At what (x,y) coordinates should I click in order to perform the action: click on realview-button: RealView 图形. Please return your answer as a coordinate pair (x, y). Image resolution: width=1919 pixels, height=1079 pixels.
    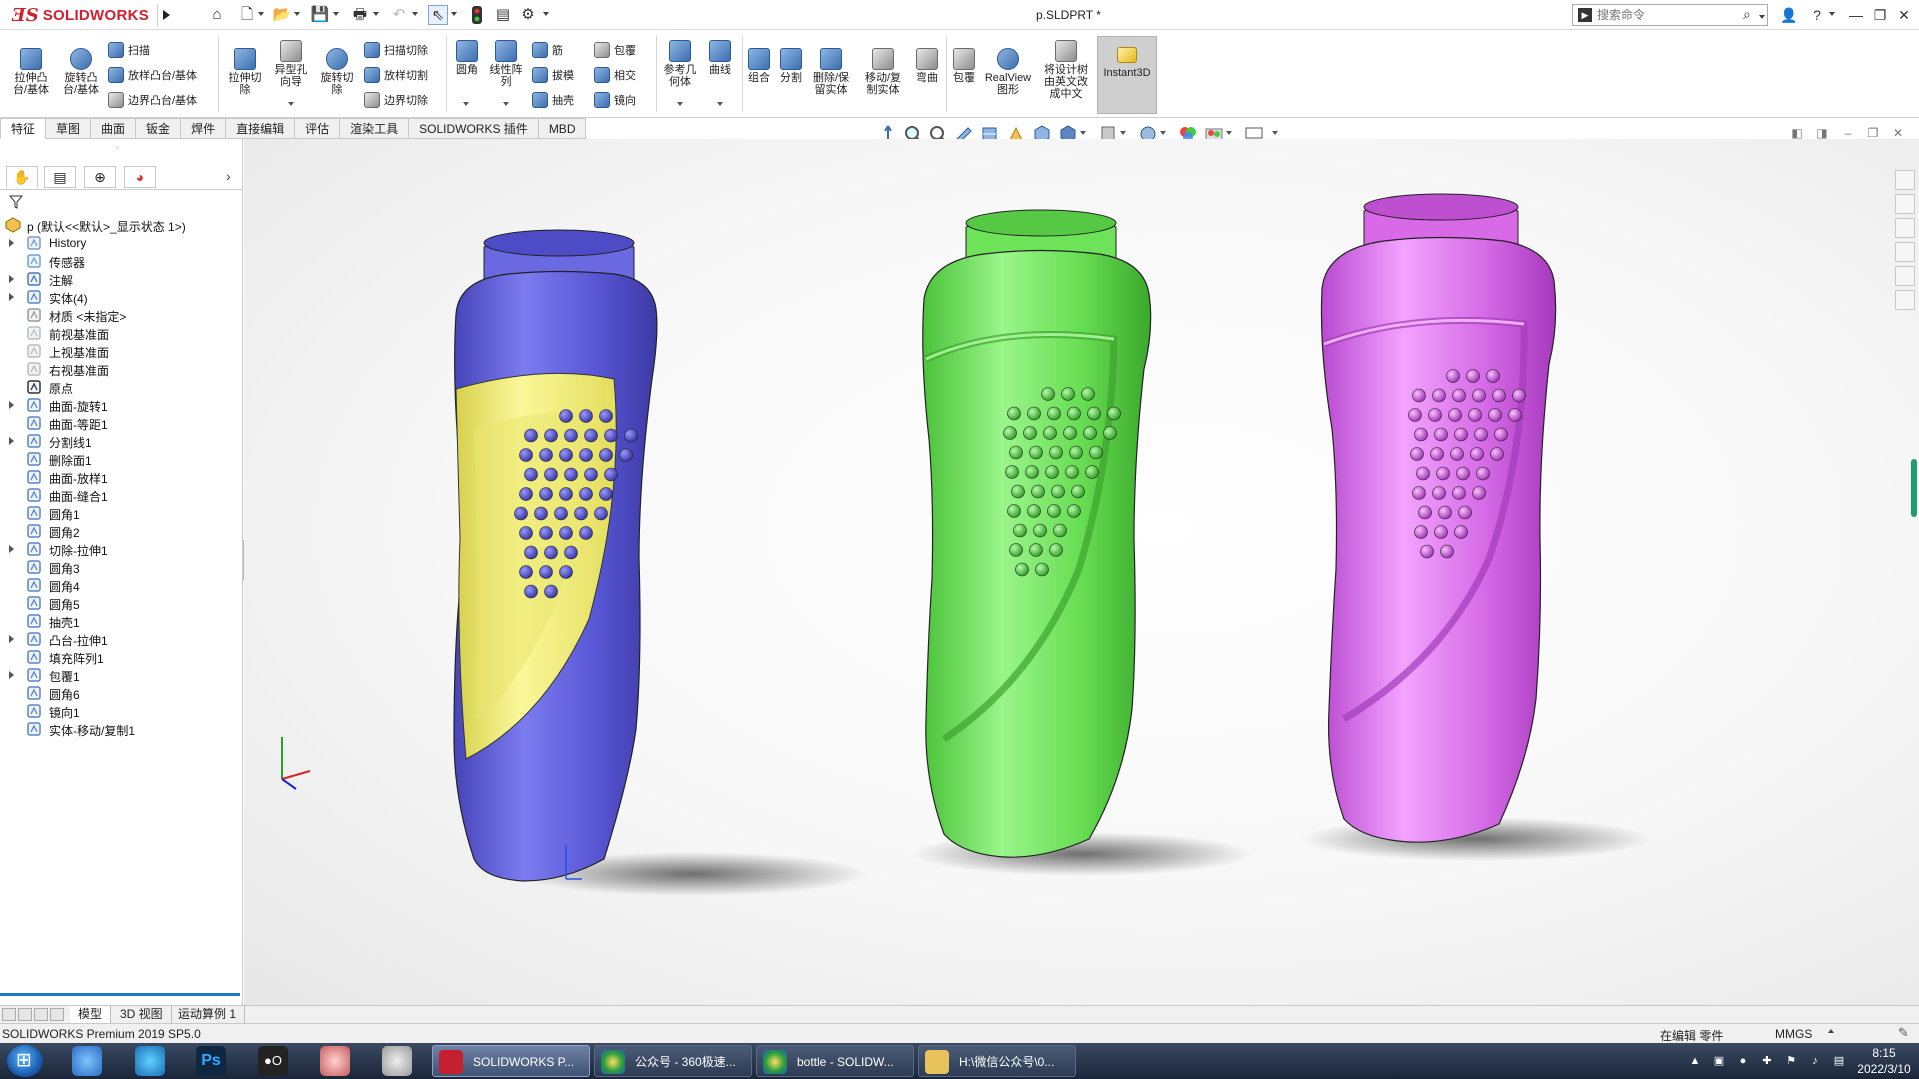
    Looking at the image, I should click on (1008, 72).